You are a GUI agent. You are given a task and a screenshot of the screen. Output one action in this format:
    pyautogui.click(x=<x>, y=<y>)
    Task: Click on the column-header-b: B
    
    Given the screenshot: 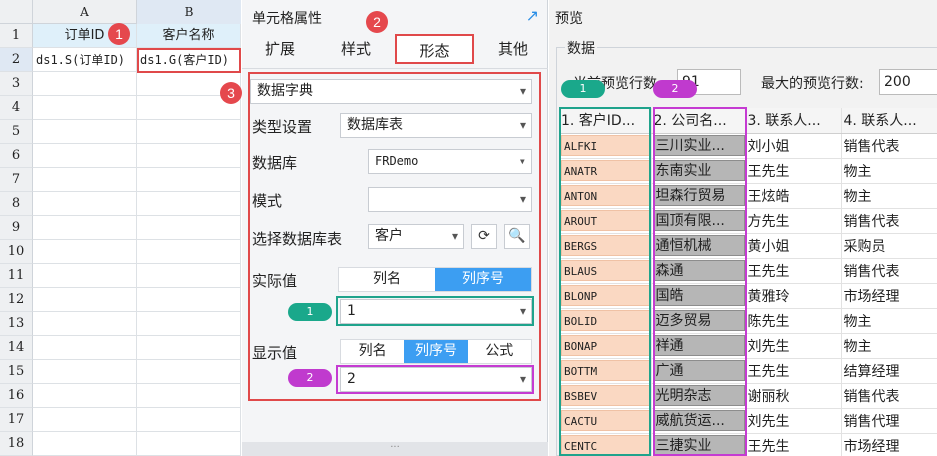 What is the action you would take?
    pyautogui.click(x=189, y=12)
    